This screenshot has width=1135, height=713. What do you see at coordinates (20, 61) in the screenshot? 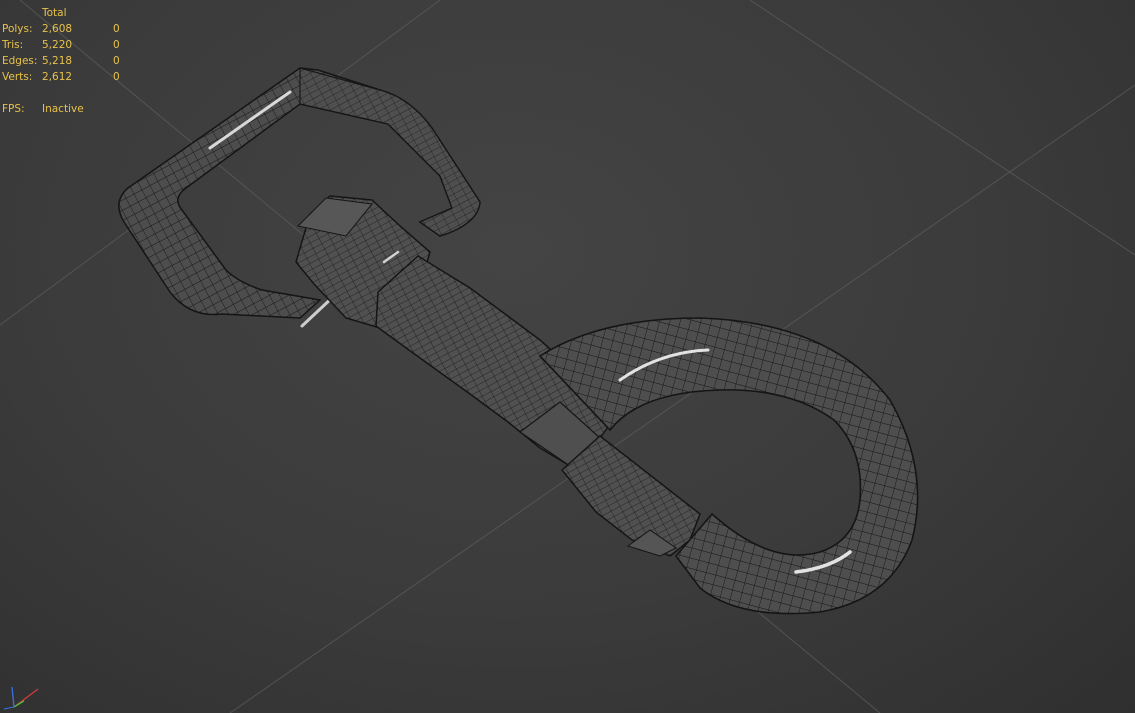
I see `stat-label: Edges:` at bounding box center [20, 61].